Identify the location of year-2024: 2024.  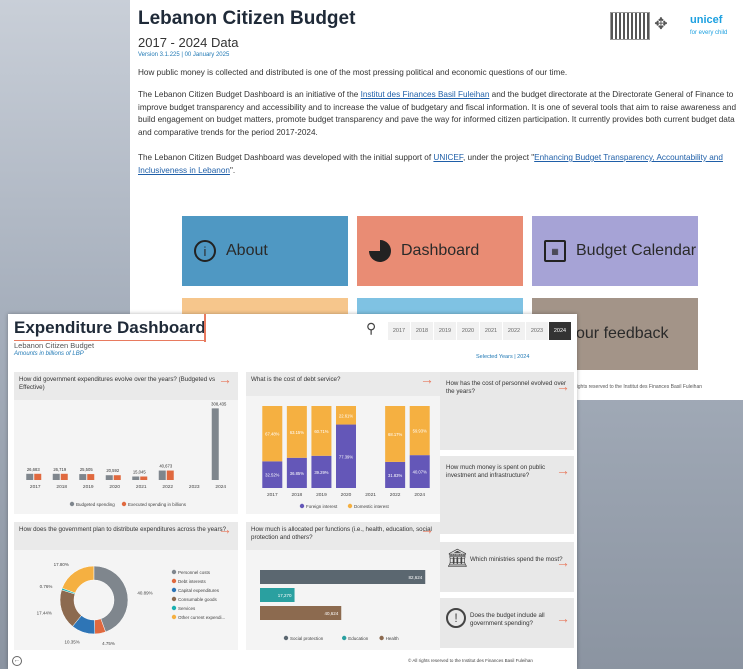
(560, 331).